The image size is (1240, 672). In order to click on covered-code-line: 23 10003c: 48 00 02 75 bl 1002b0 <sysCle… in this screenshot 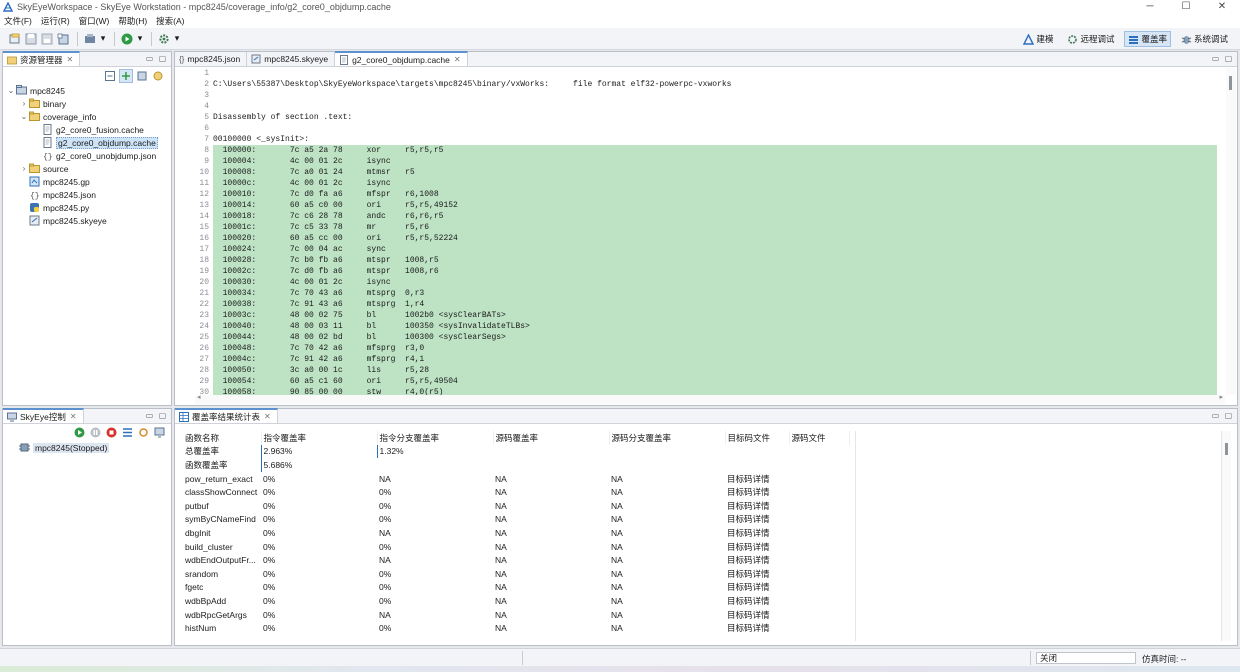, I will do `click(696, 315)`.